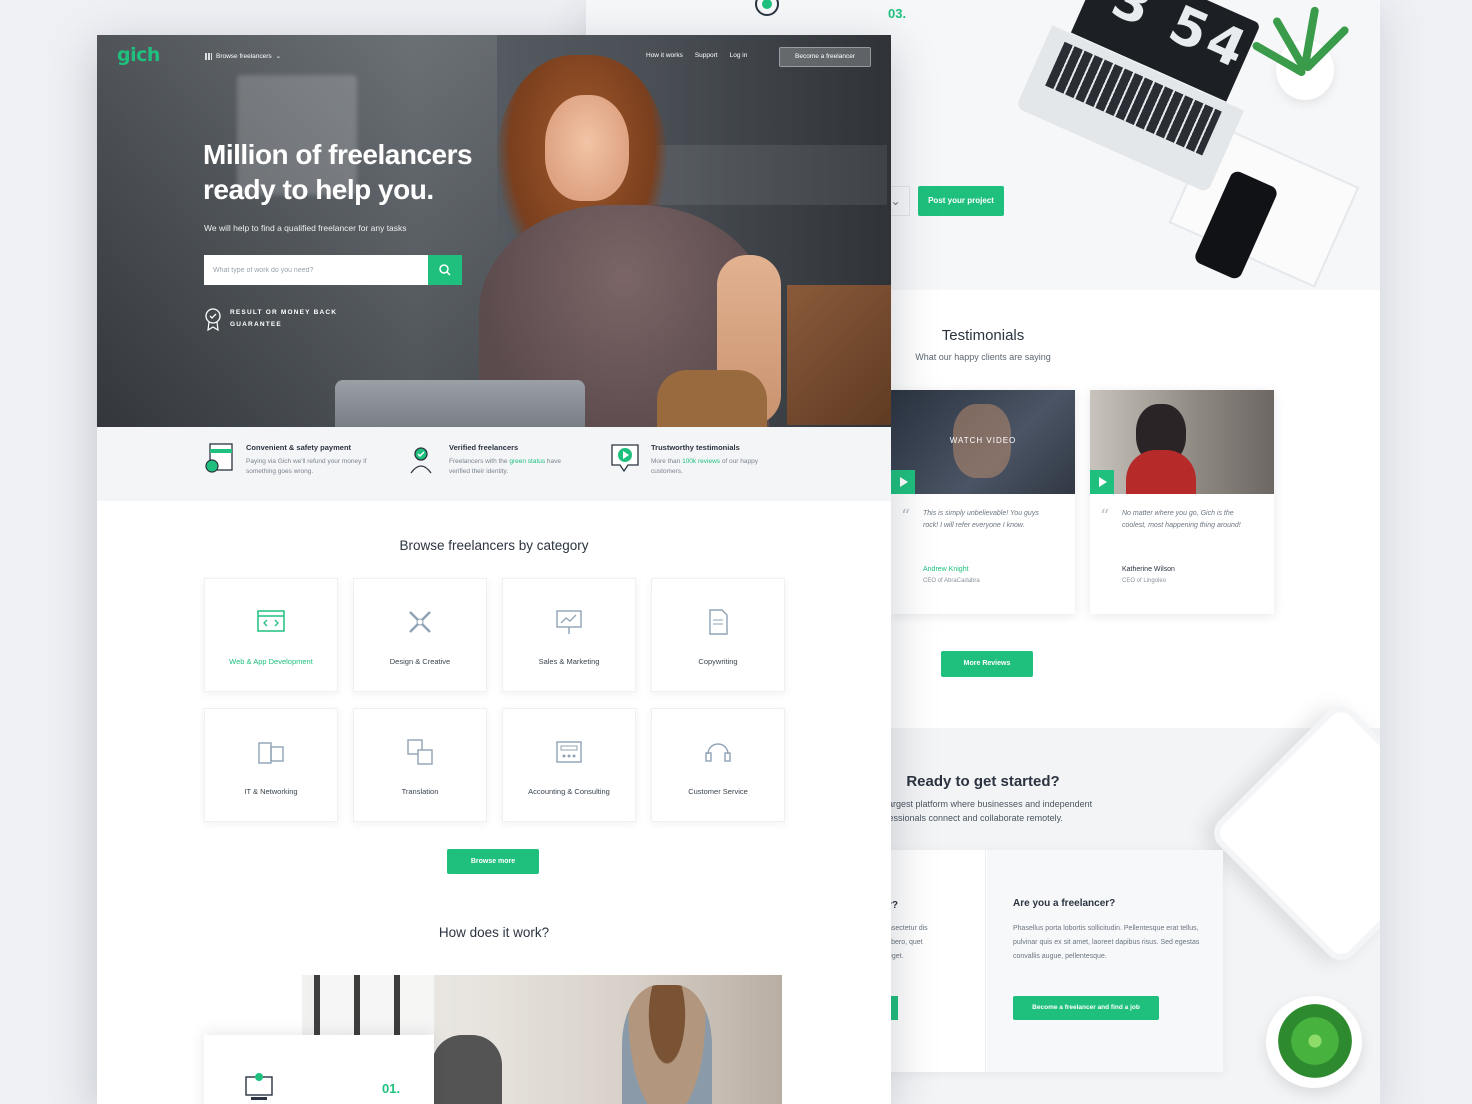  I want to click on computer-icon, so click(259, 1086).